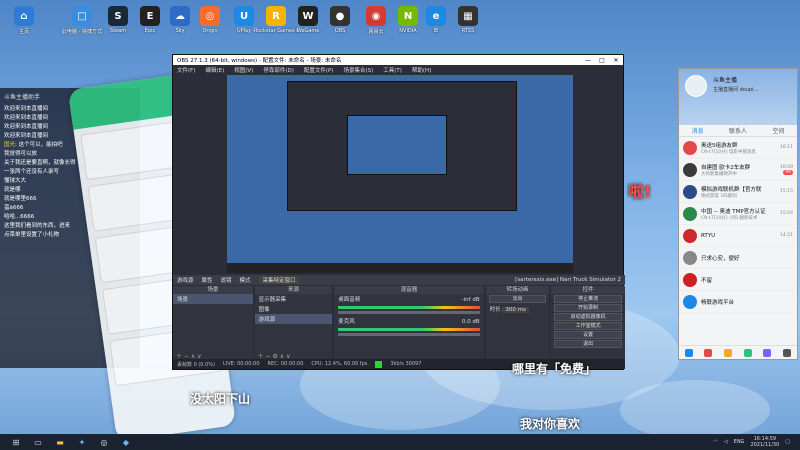 This screenshot has width=800, height=450. What do you see at coordinates (278, 70) in the screenshot?
I see `menu-item: 停靠部件(D)` at bounding box center [278, 70].